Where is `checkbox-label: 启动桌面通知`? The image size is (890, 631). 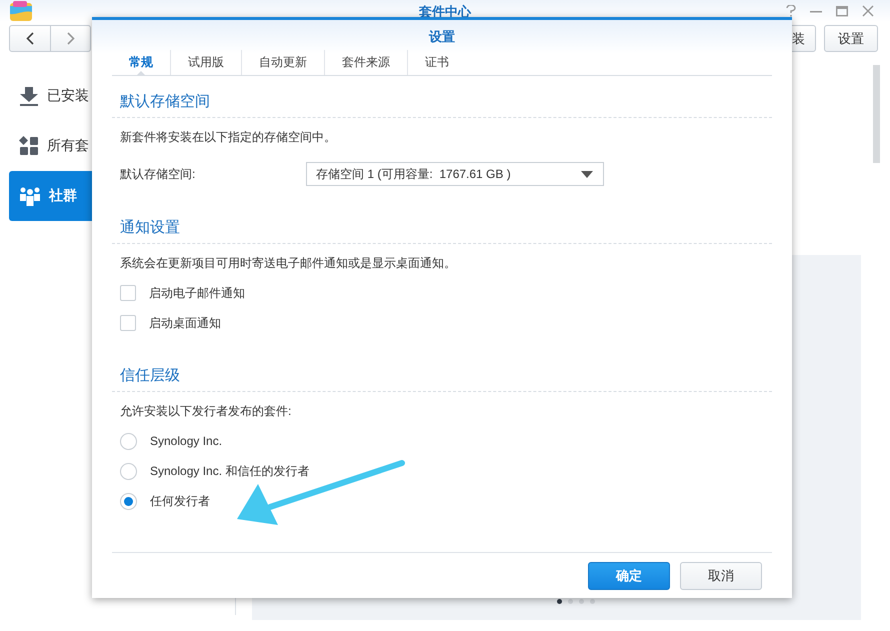
checkbox-label: 启动桌面通知 is located at coordinates (185, 323).